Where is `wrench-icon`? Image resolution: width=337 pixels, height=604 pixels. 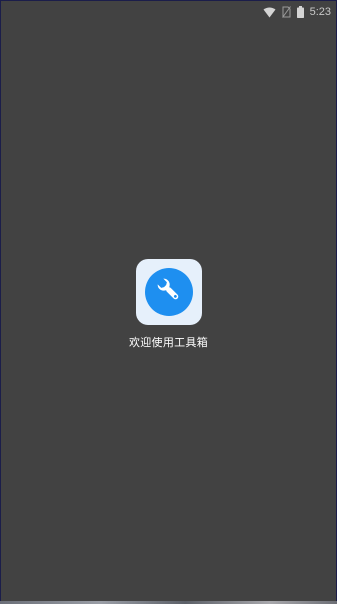
wrench-icon is located at coordinates (169, 292).